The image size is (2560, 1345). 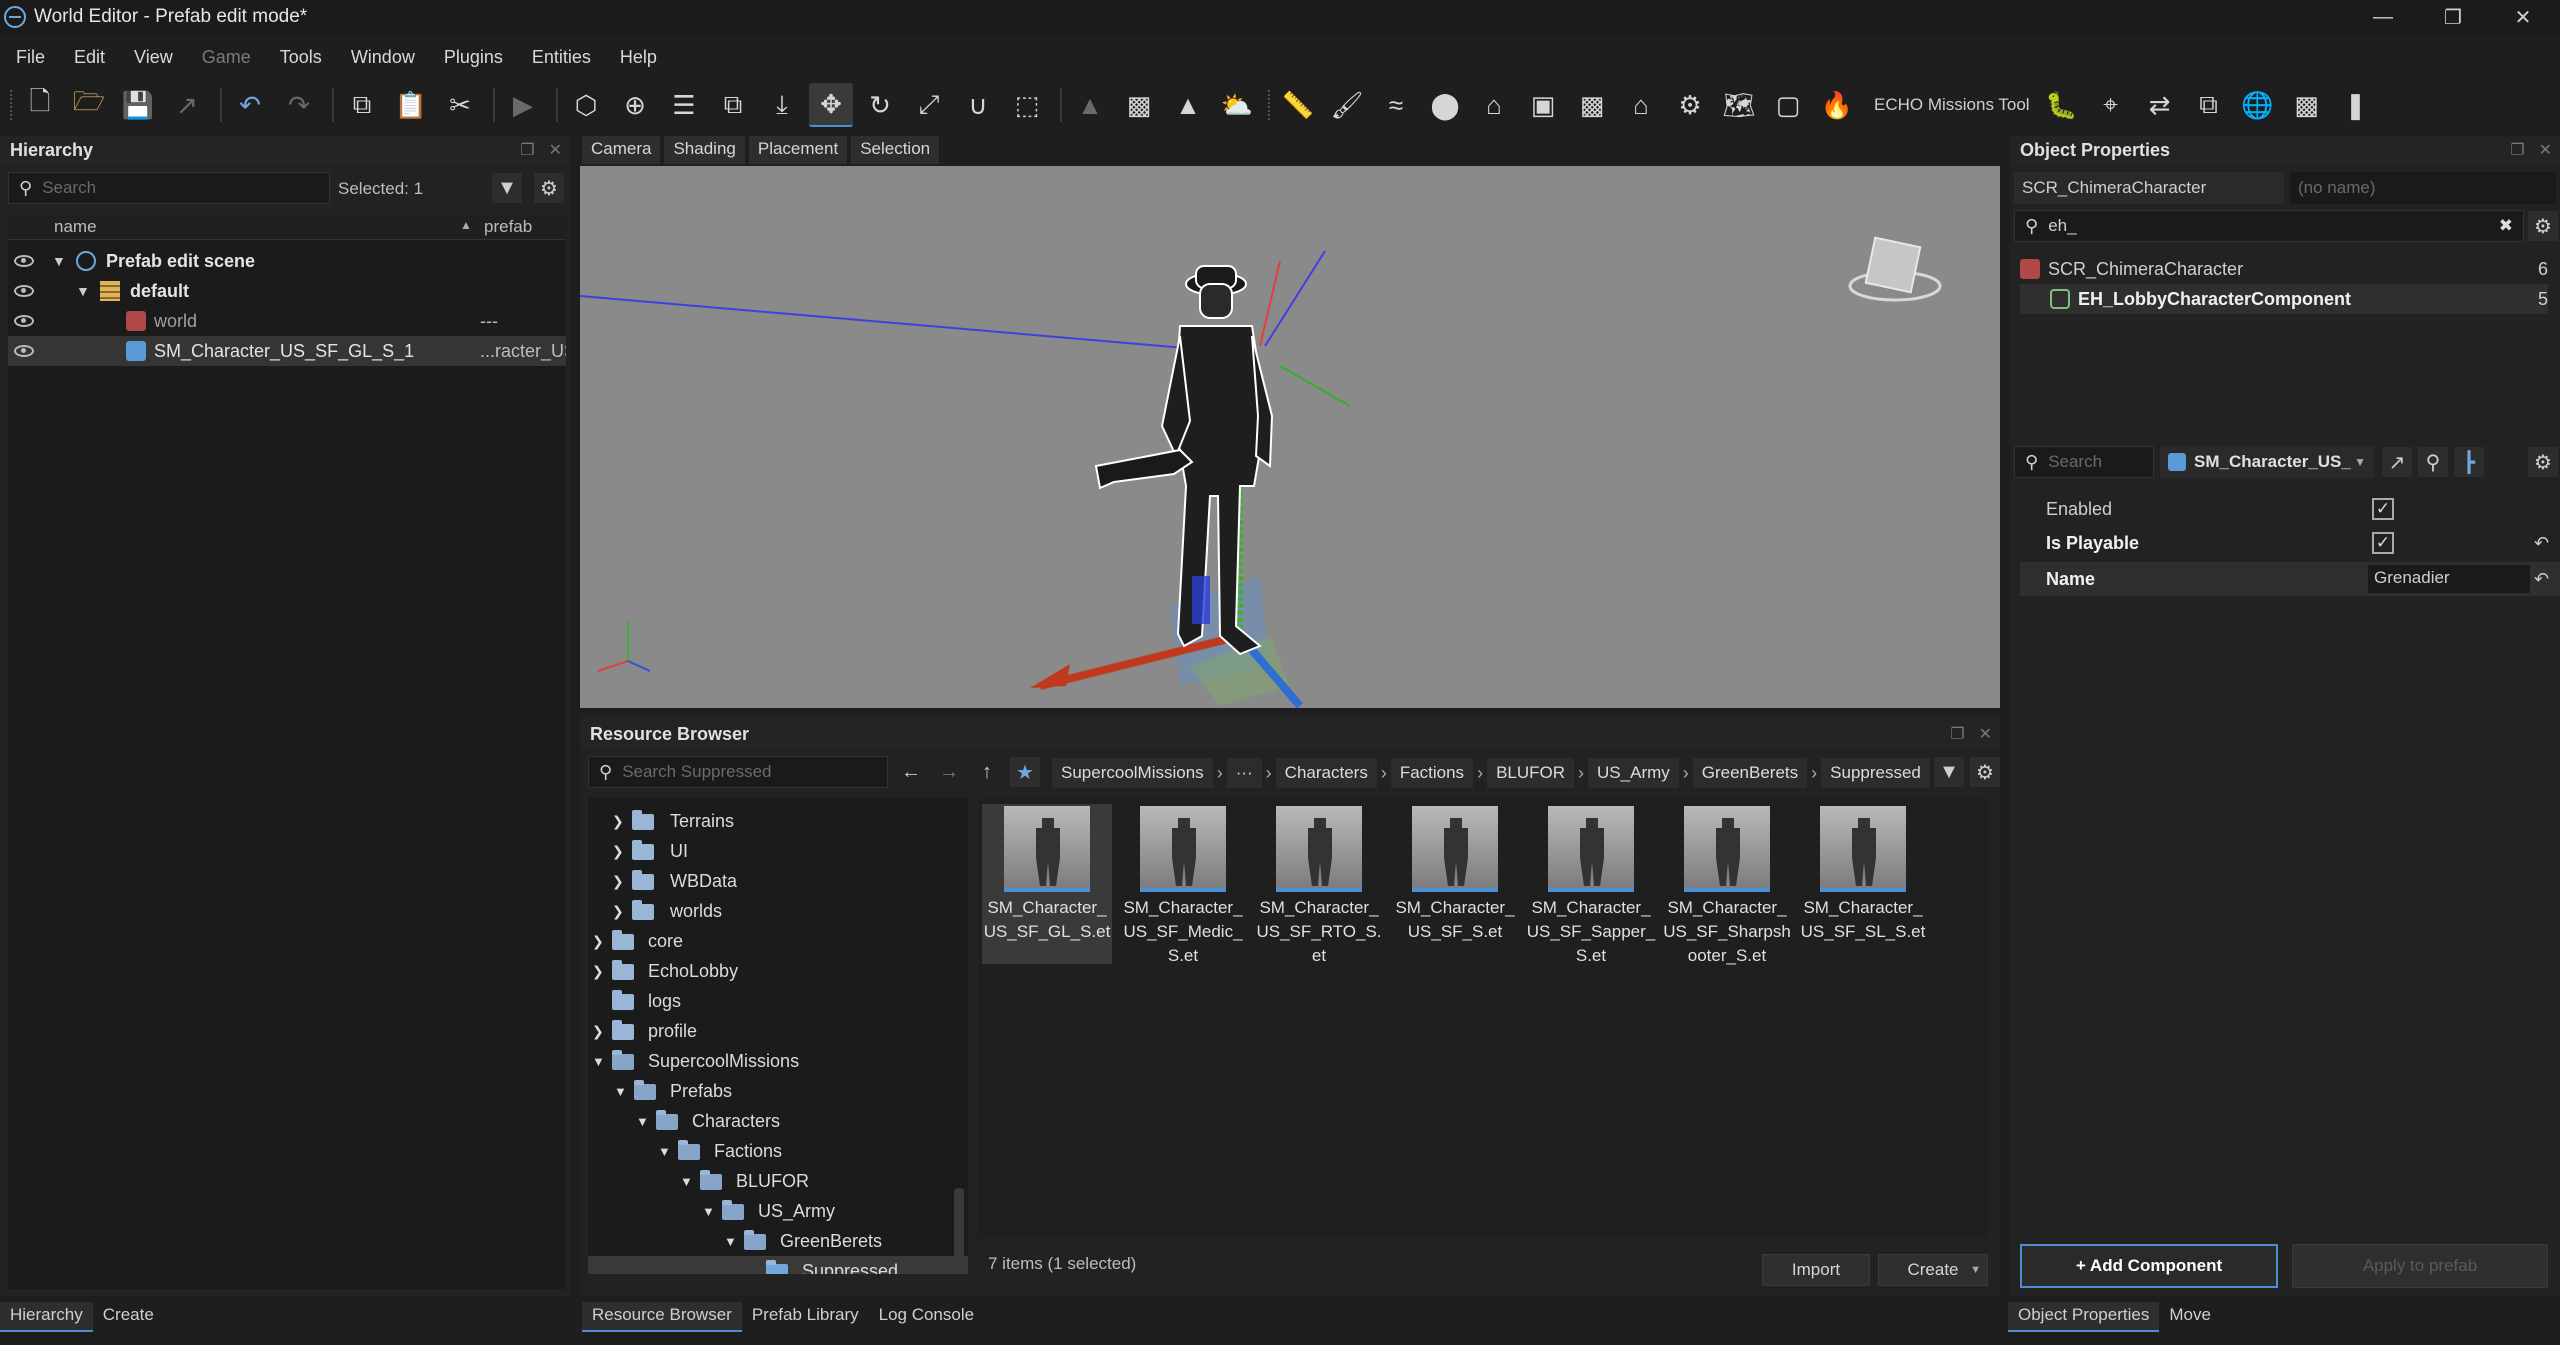 What do you see at coordinates (46, 1317) in the screenshot?
I see `tab-hierarchy: Hierarchy` at bounding box center [46, 1317].